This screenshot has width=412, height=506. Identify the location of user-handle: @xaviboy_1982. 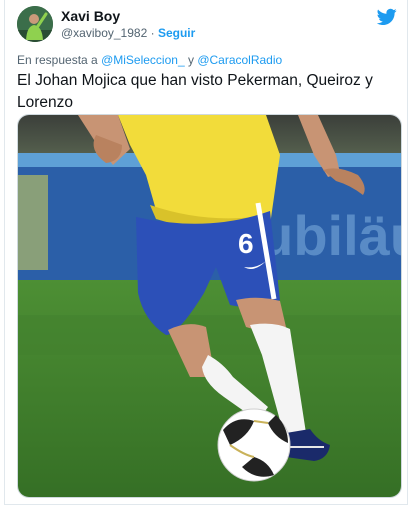
(104, 33).